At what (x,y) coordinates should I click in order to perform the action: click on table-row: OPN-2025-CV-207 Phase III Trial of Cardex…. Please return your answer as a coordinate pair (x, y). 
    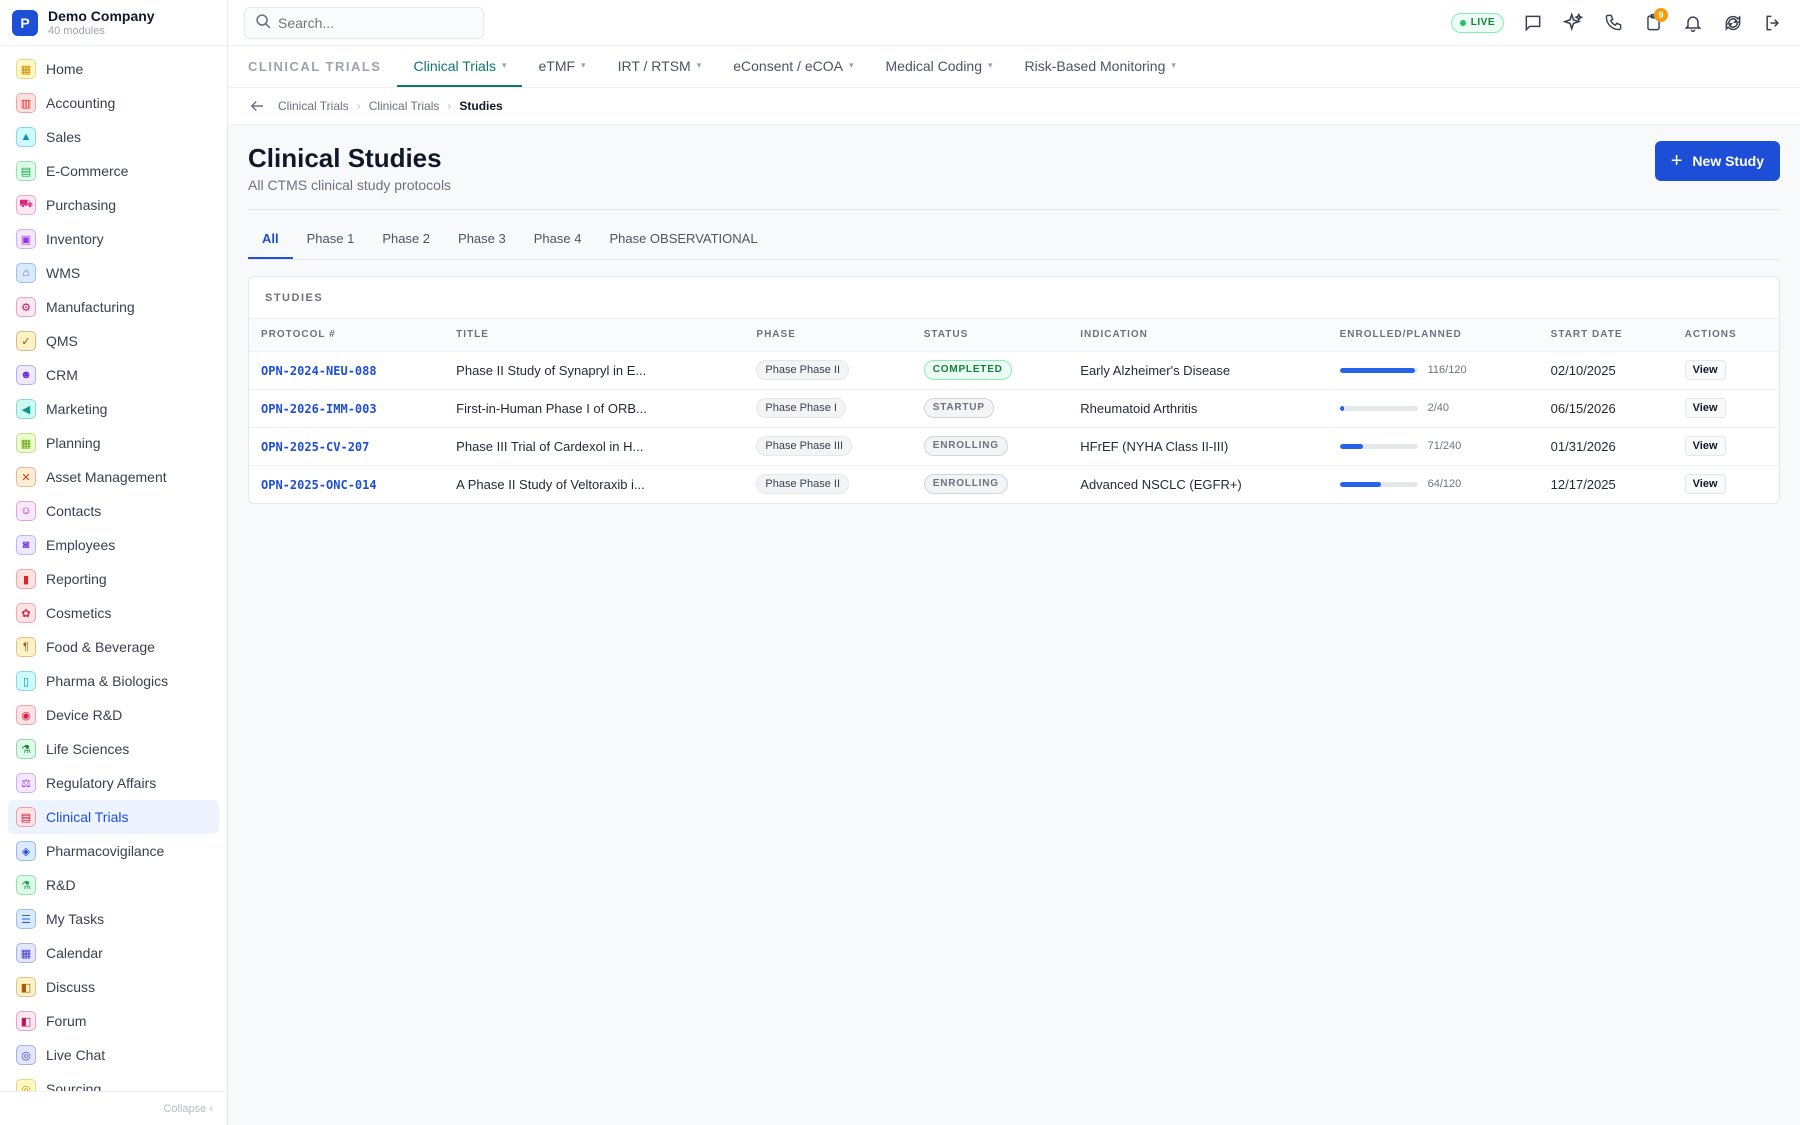
    Looking at the image, I should click on (1014, 446).